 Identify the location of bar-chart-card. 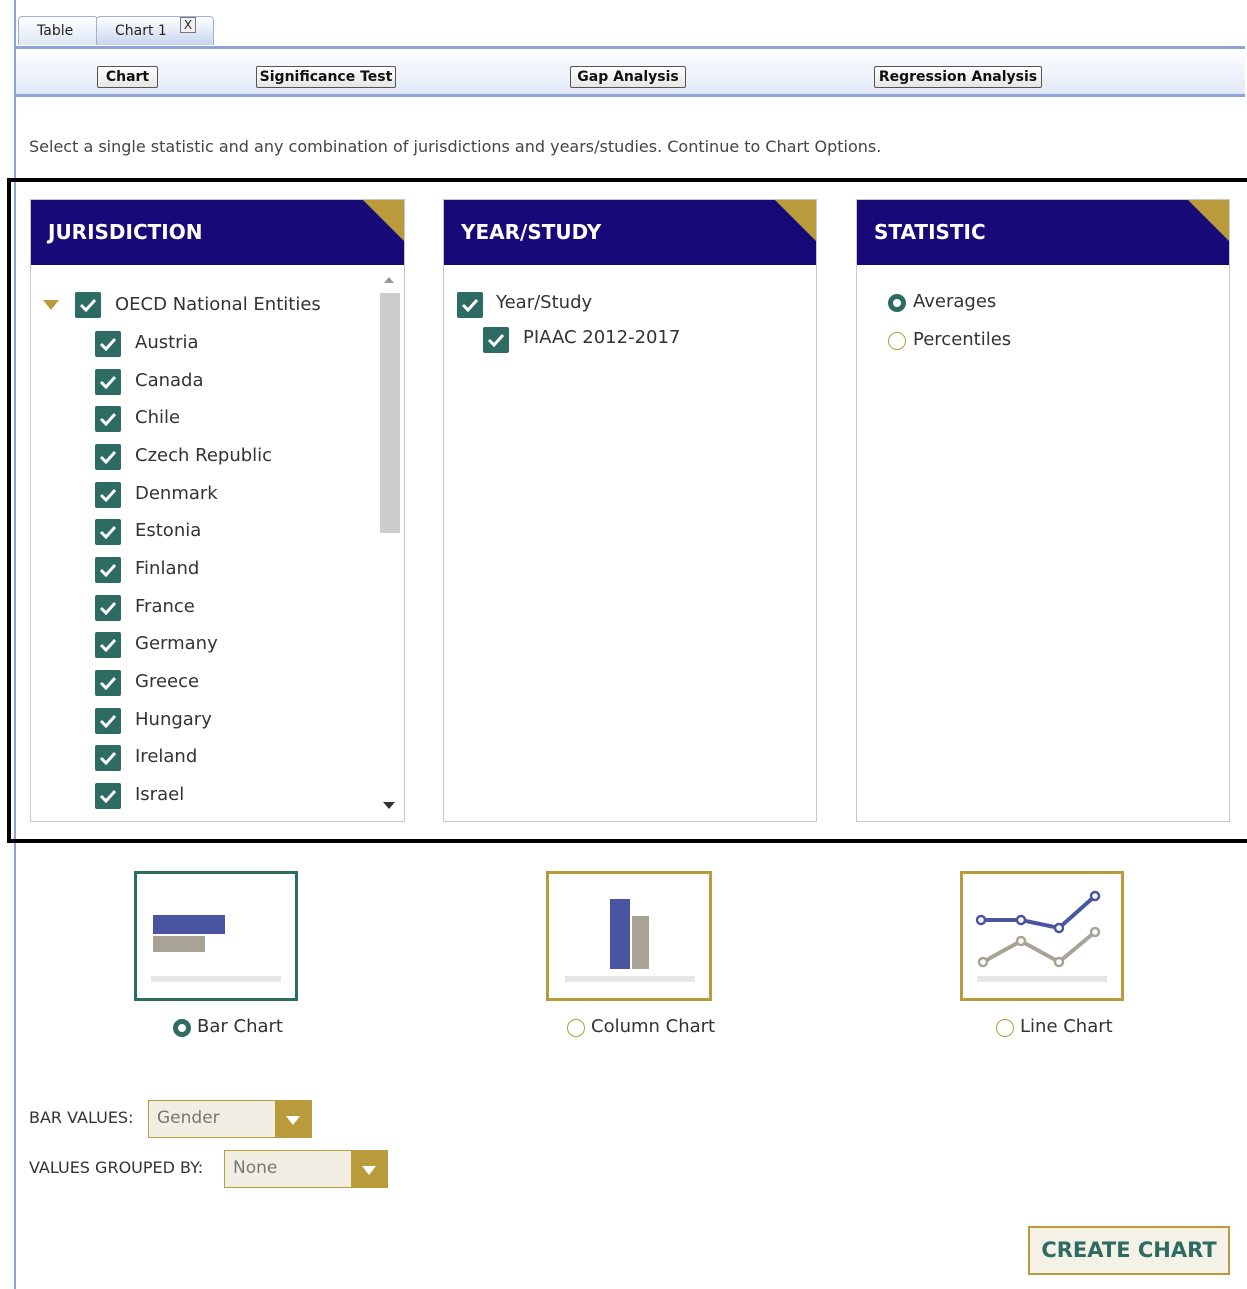
(216, 936).